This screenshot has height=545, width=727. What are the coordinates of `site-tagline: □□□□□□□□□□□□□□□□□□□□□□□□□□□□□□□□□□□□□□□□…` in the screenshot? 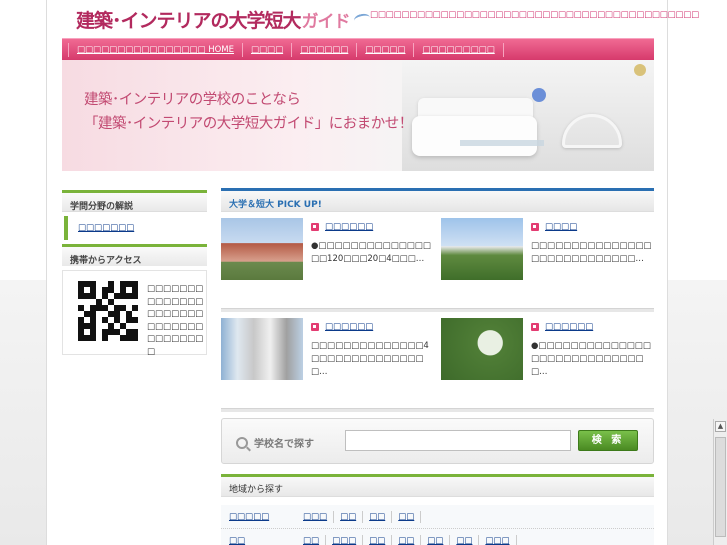 It's located at (534, 15).